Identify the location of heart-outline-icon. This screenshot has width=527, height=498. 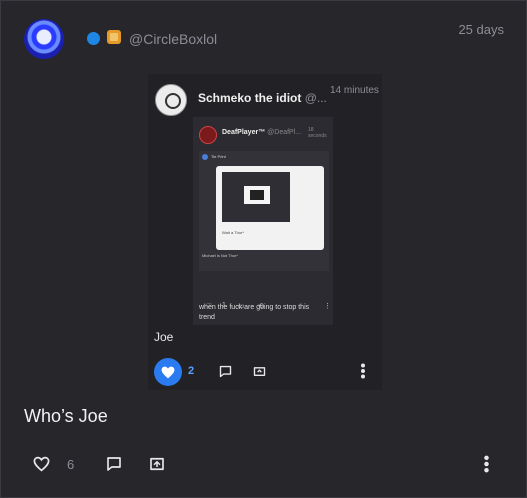
(41, 464).